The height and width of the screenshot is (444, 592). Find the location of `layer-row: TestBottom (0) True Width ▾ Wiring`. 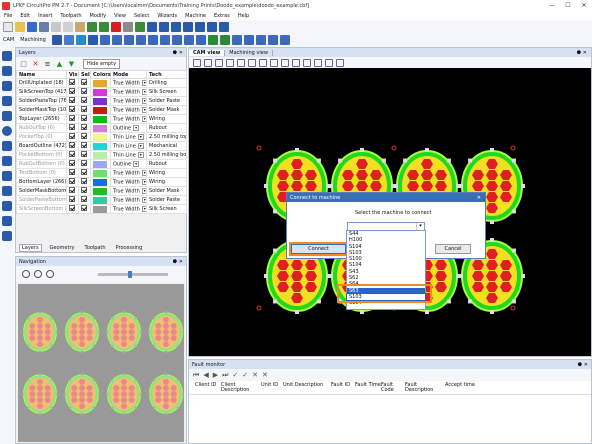

layer-row: TestBottom (0) True Width ▾ Wiring is located at coordinates (101, 173).